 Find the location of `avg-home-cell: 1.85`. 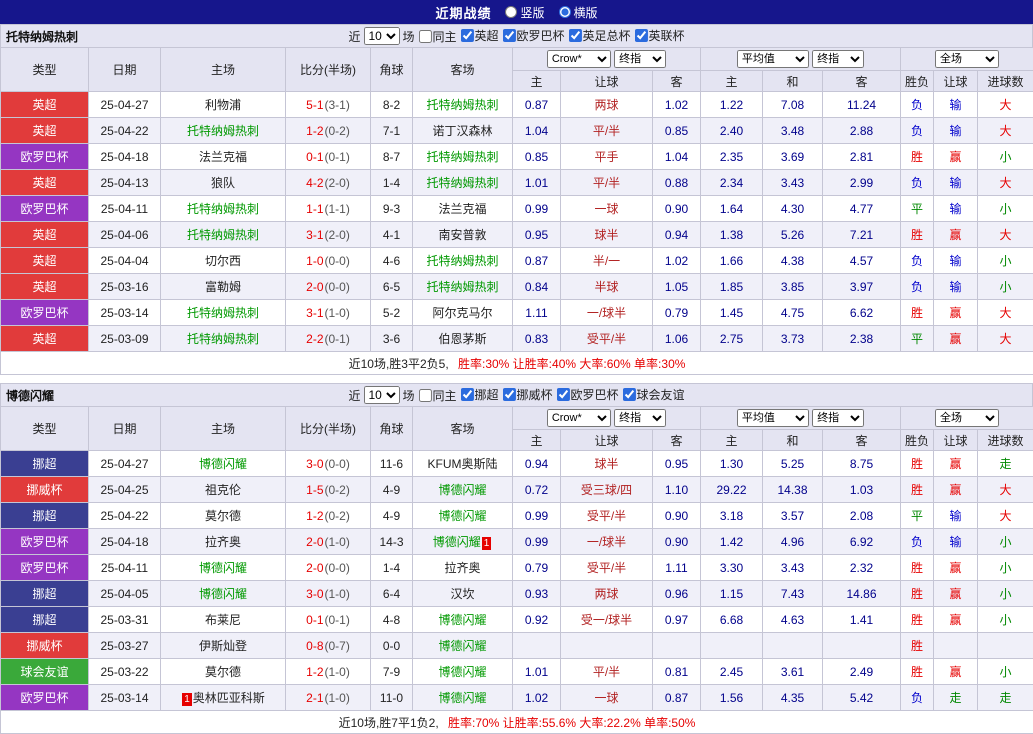

avg-home-cell: 1.85 is located at coordinates (732, 287).